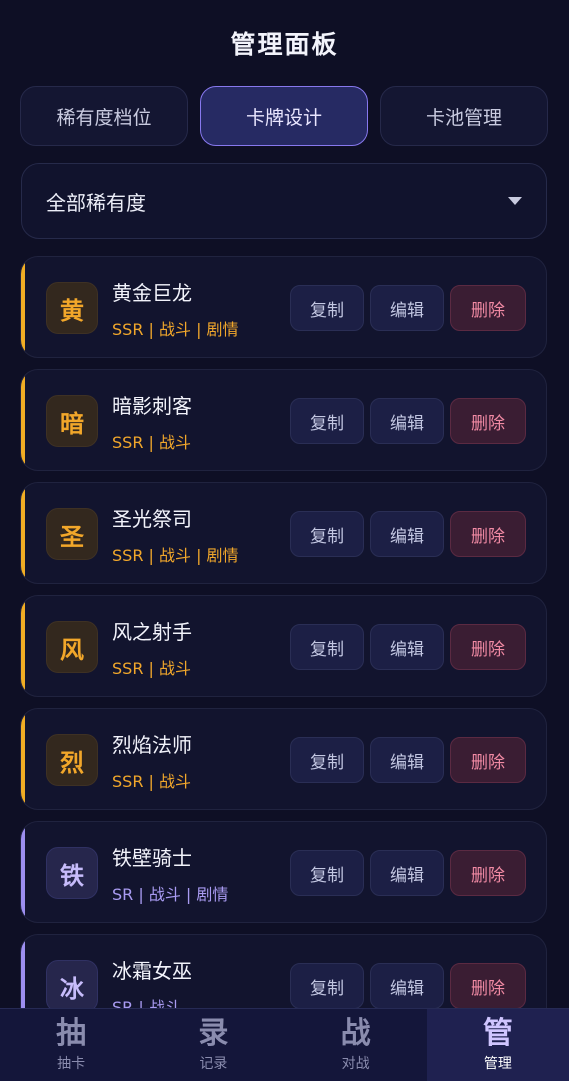 The height and width of the screenshot is (1081, 569). What do you see at coordinates (72, 308) in the screenshot?
I see `card-avatar: 黄` at bounding box center [72, 308].